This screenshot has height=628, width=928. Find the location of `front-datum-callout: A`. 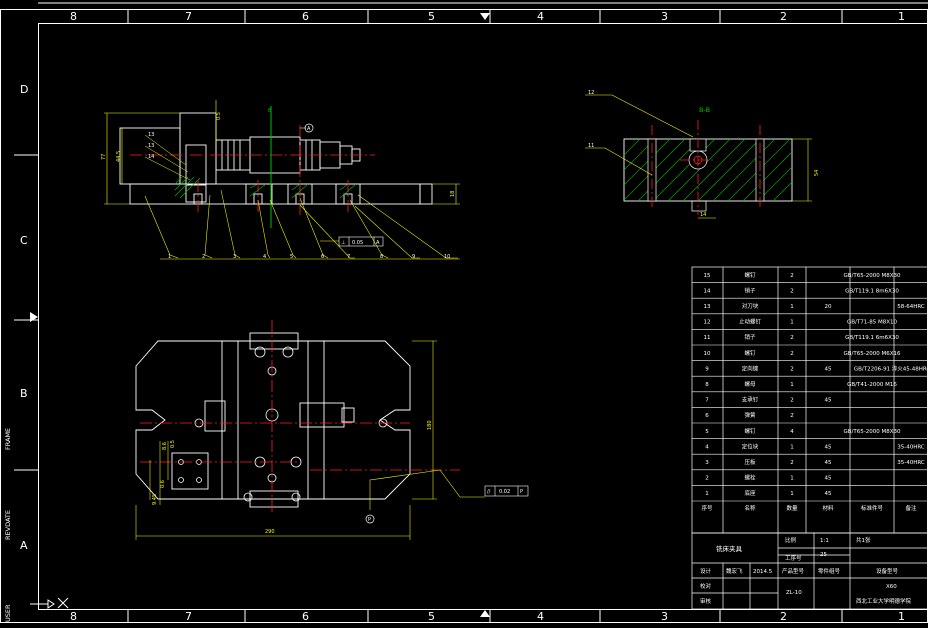

front-datum-callout: A is located at coordinates (306, 128).